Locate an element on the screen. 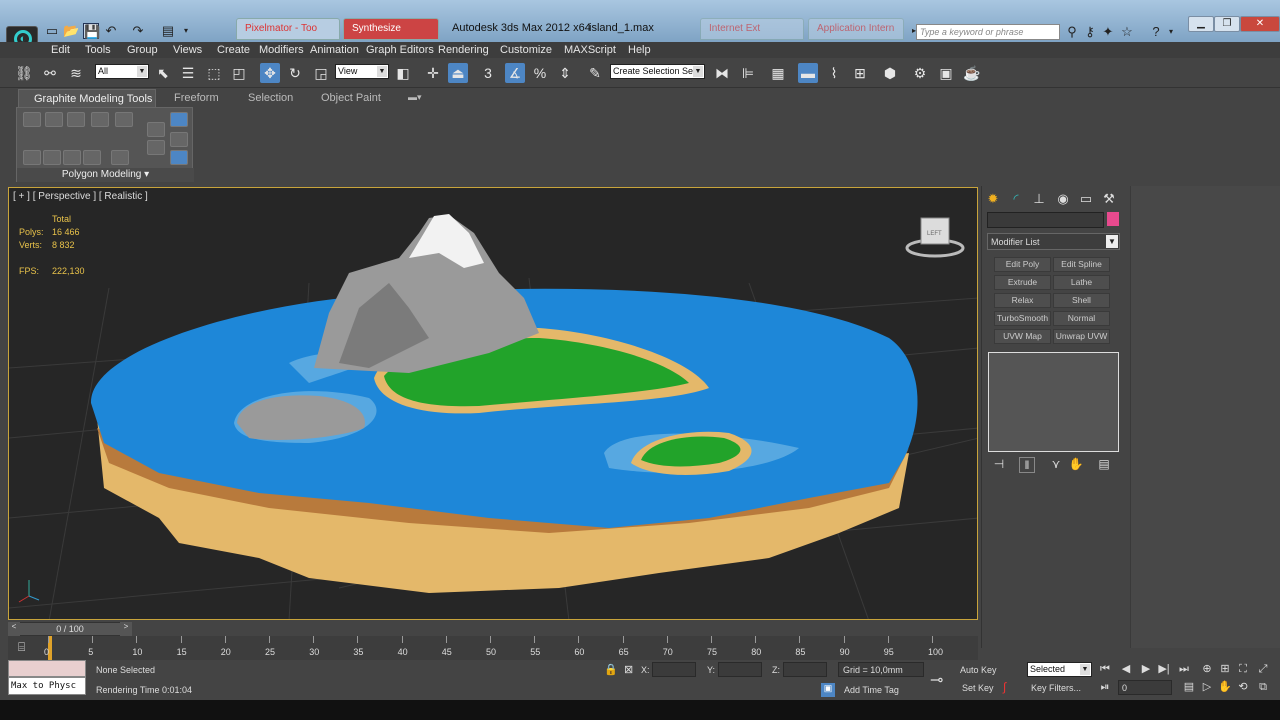 Image resolution: width=1280 pixels, height=720 pixels. save-icon: 💾 is located at coordinates (91, 31).